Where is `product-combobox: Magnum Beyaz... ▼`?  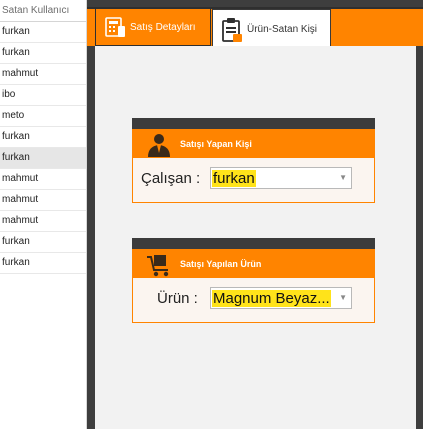
product-combobox: Magnum Beyaz... ▼ is located at coordinates (281, 298).